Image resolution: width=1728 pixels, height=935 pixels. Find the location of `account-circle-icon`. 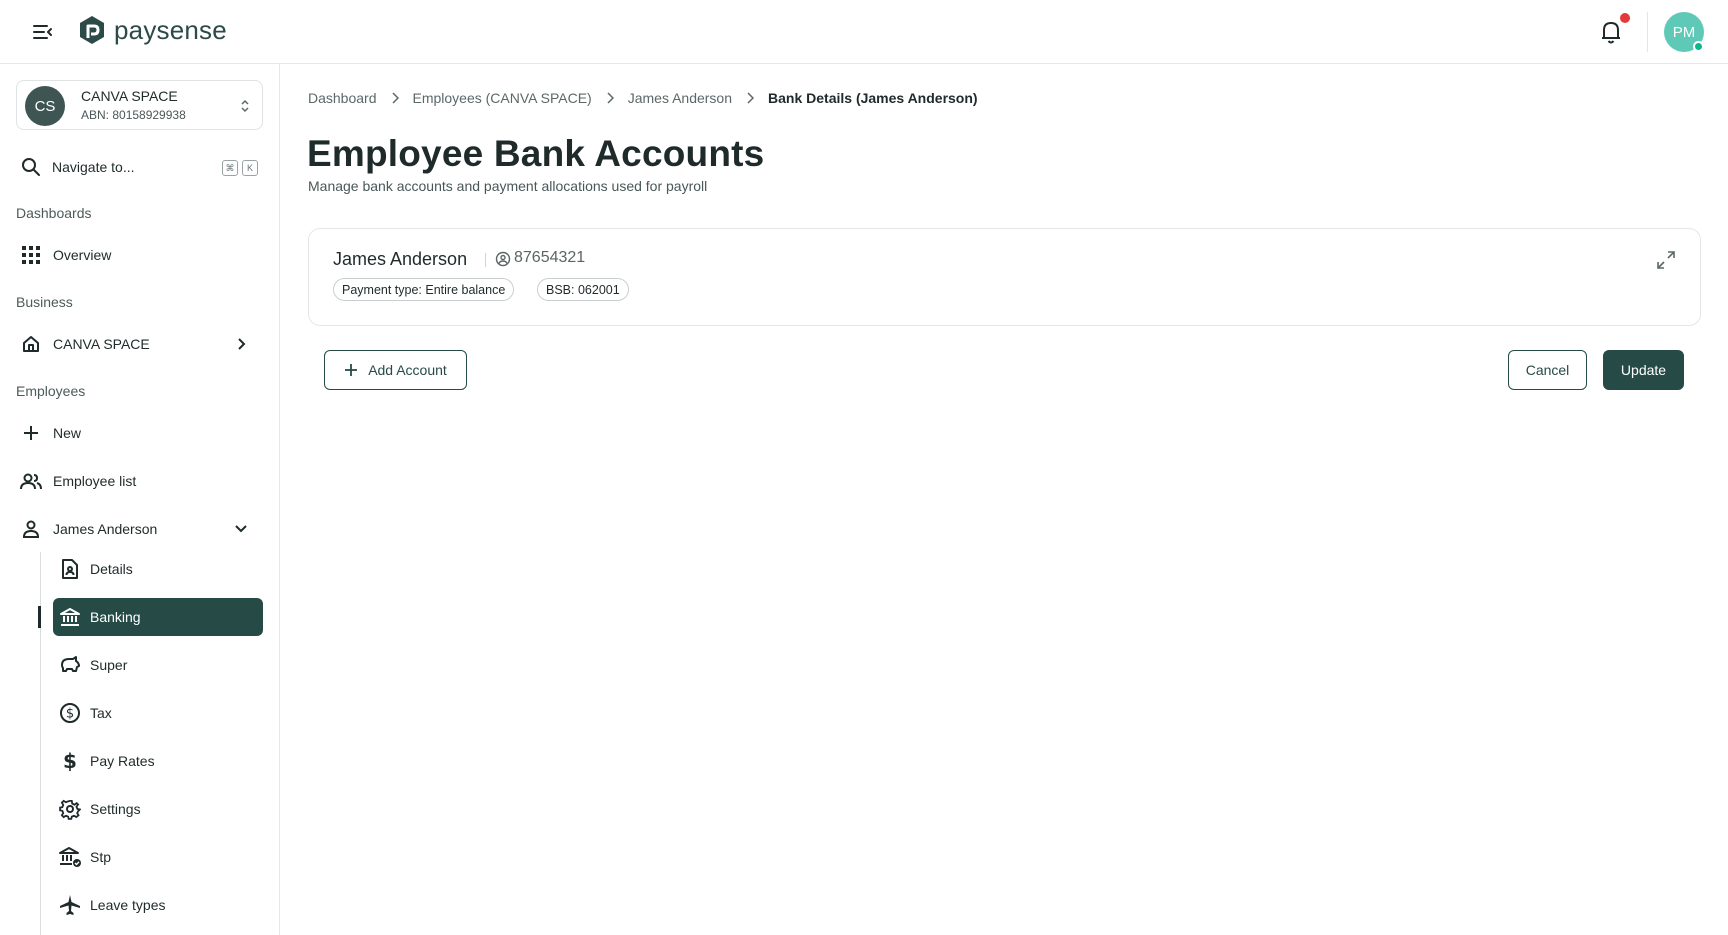

account-circle-icon is located at coordinates (503, 259).